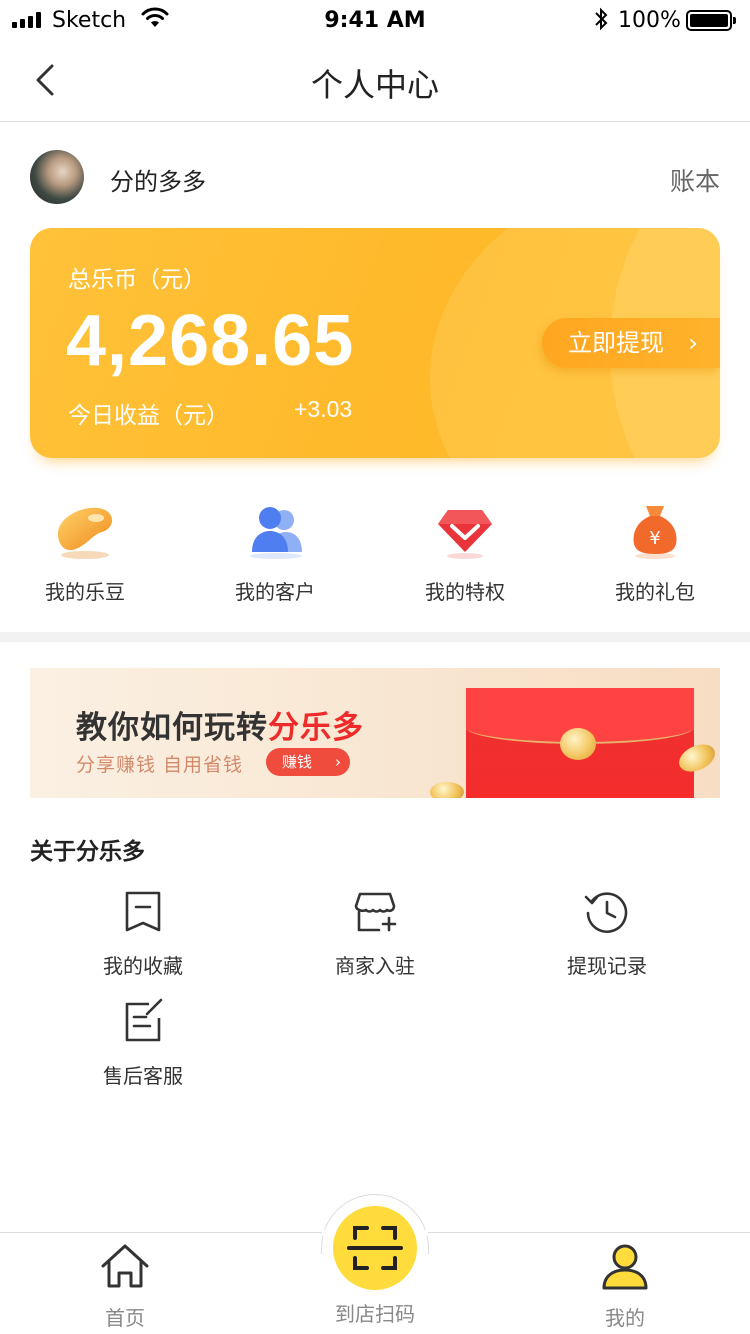  I want to click on quick-item-label: 我的客户, so click(275, 592).